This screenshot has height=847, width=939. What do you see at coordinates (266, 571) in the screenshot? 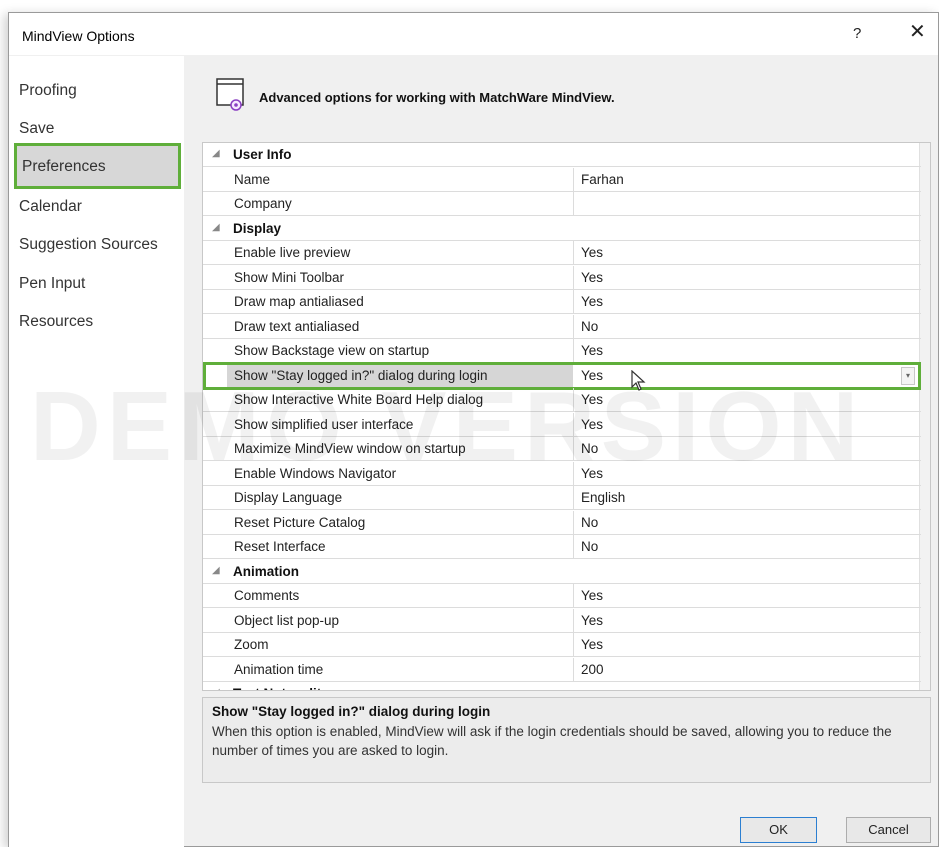
I see `category-label: Animation` at bounding box center [266, 571].